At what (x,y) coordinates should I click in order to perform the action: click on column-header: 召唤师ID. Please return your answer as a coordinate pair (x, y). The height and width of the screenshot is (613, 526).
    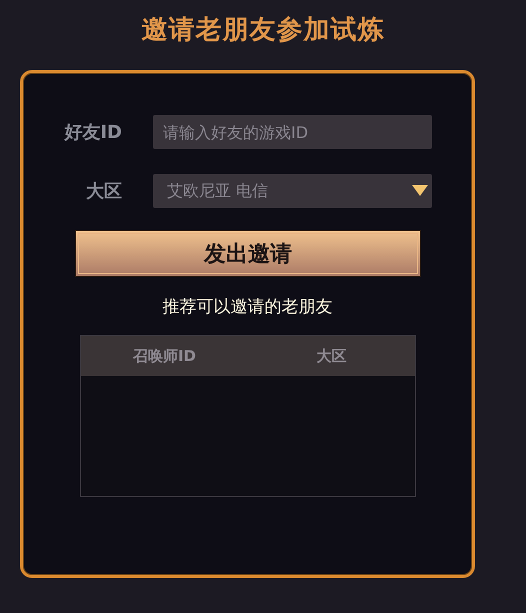
    Looking at the image, I should click on (165, 356).